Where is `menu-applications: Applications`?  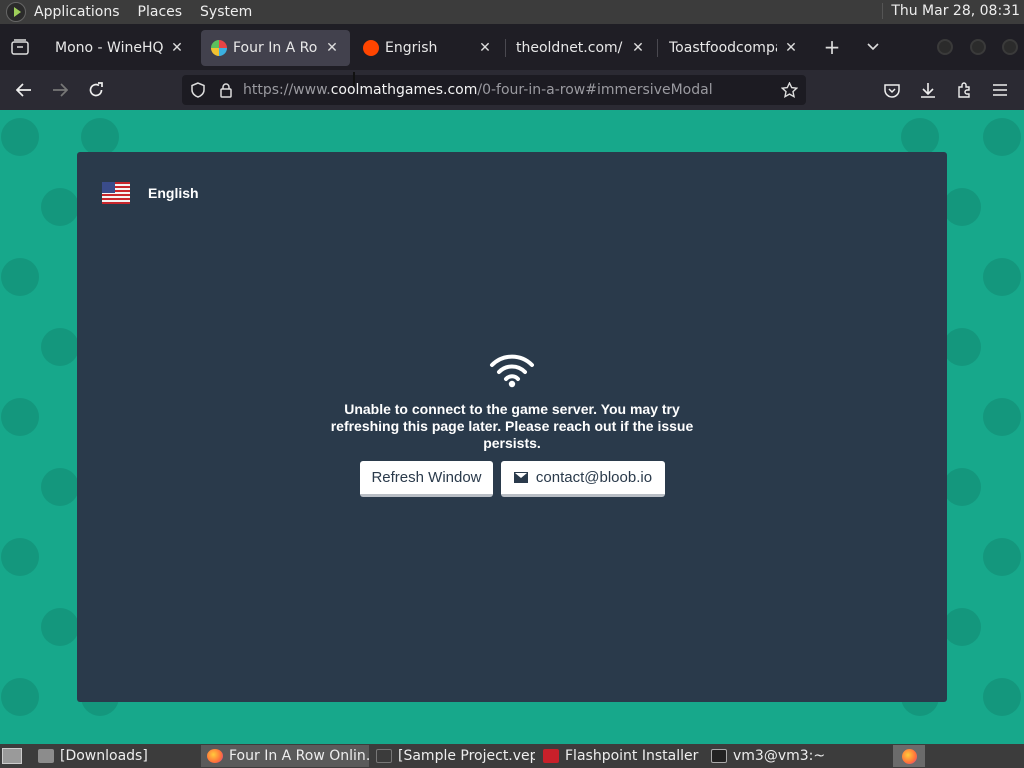
menu-applications: Applications is located at coordinates (77, 12).